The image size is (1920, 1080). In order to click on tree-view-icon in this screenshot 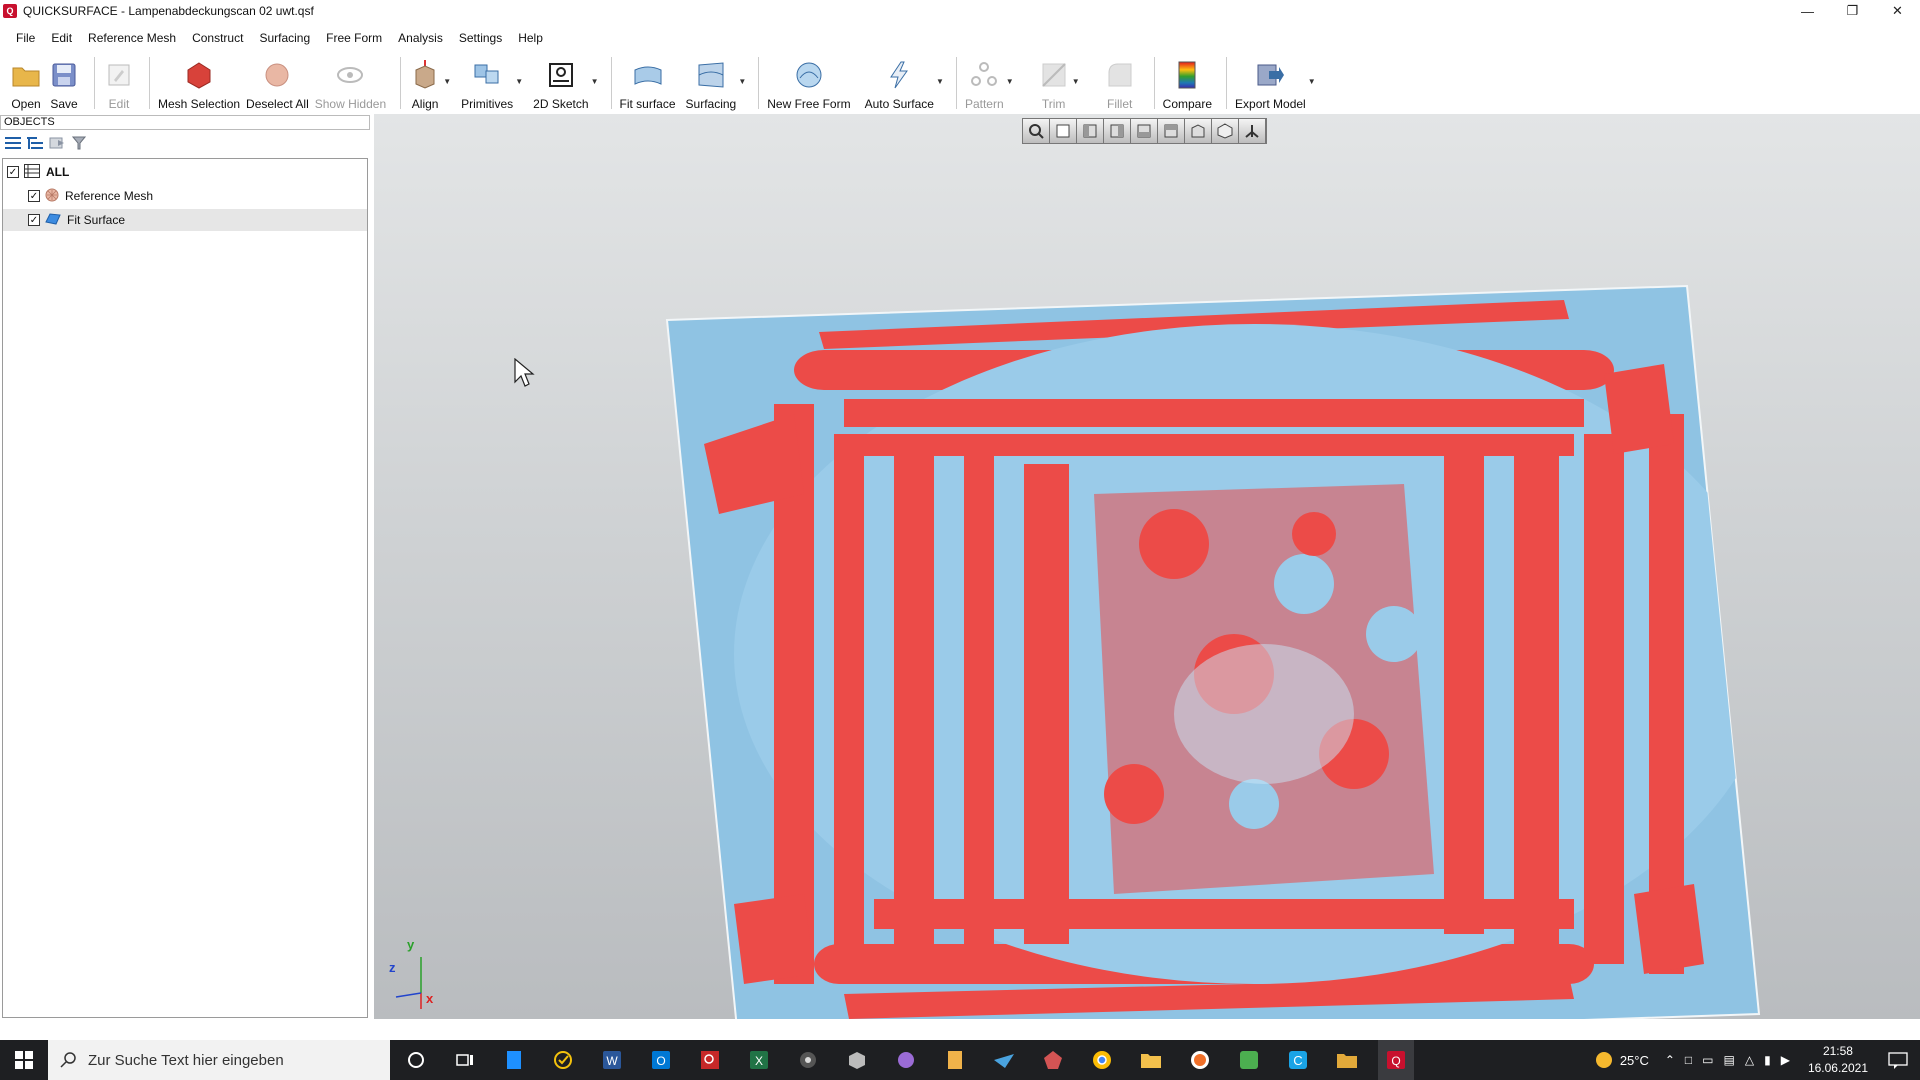, I will do `click(35, 143)`.